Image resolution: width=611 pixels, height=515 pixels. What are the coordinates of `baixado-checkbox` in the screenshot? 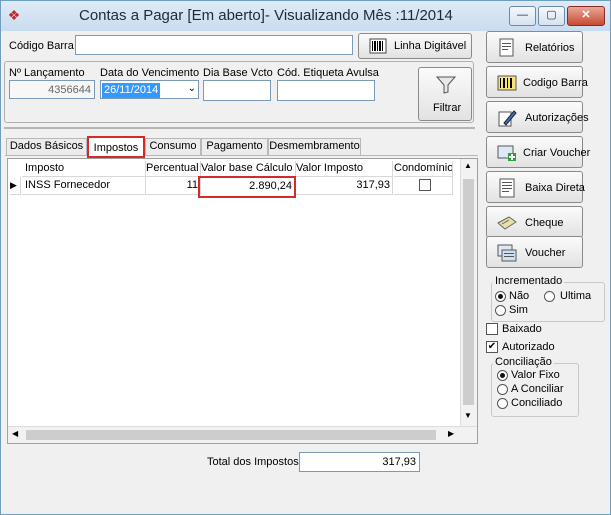 It's located at (492, 329).